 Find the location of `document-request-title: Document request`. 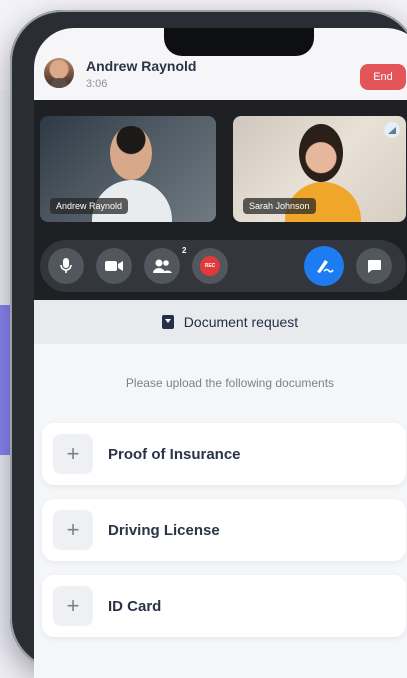

document-request-title: Document request is located at coordinates (241, 322).